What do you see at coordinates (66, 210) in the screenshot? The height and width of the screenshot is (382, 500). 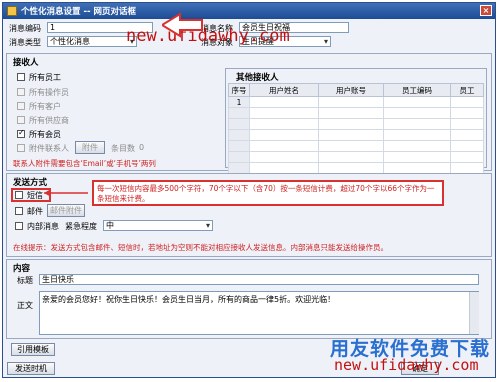 I see `mail-attach-button: 邮件附件` at bounding box center [66, 210].